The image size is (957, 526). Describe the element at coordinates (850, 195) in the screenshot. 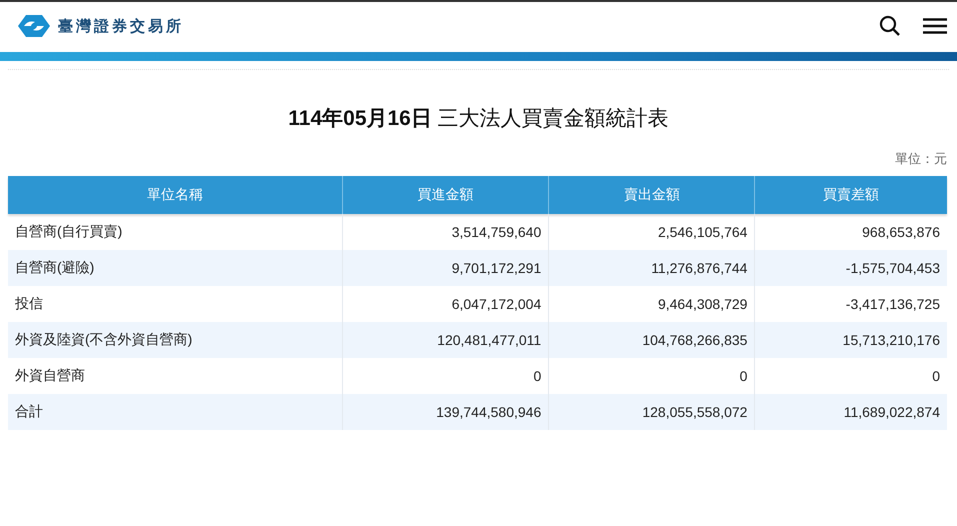

I see `column-header: 買賣差額` at that location.